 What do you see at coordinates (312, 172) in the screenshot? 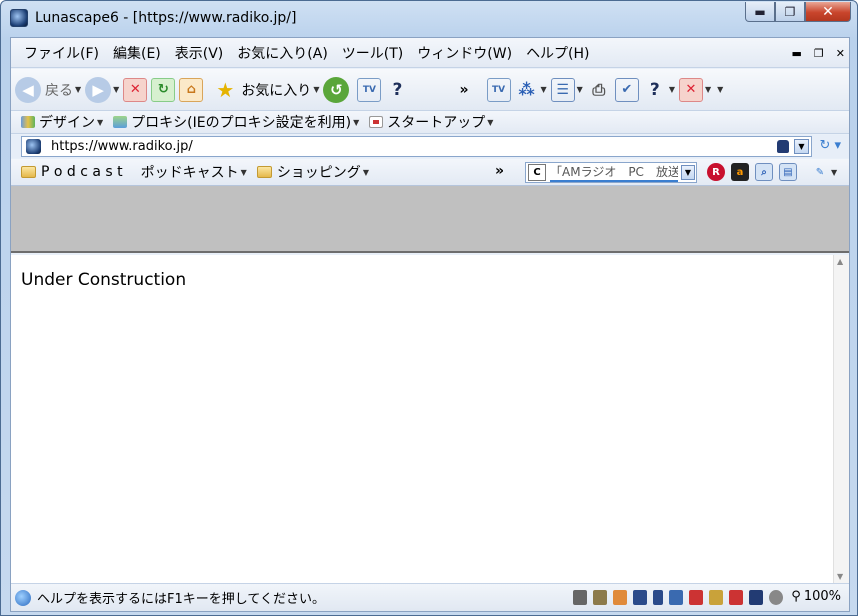
I see `fav-shopping: ショッピング ▼` at bounding box center [312, 172].